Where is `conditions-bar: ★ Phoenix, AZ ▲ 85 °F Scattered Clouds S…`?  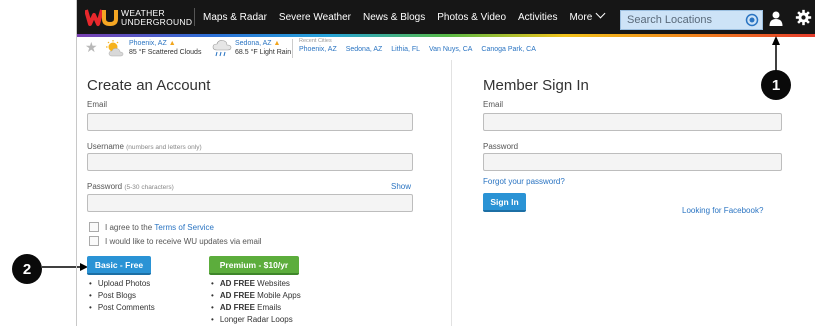
conditions-bar: ★ Phoenix, AZ ▲ 85 °F Scattered Clouds S… is located at coordinates (446, 48).